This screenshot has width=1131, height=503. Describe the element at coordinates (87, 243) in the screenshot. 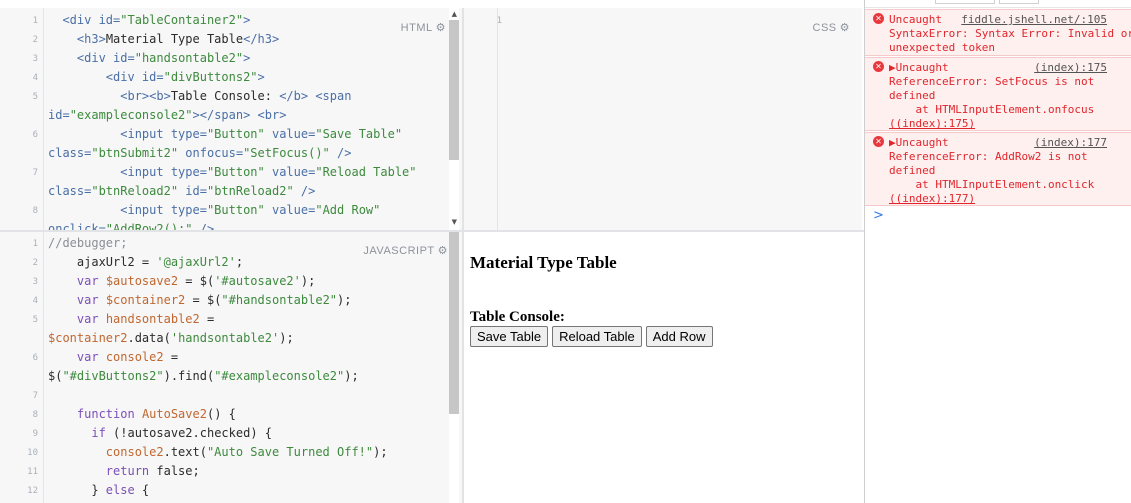

I see `code-line: //debugger;` at that location.